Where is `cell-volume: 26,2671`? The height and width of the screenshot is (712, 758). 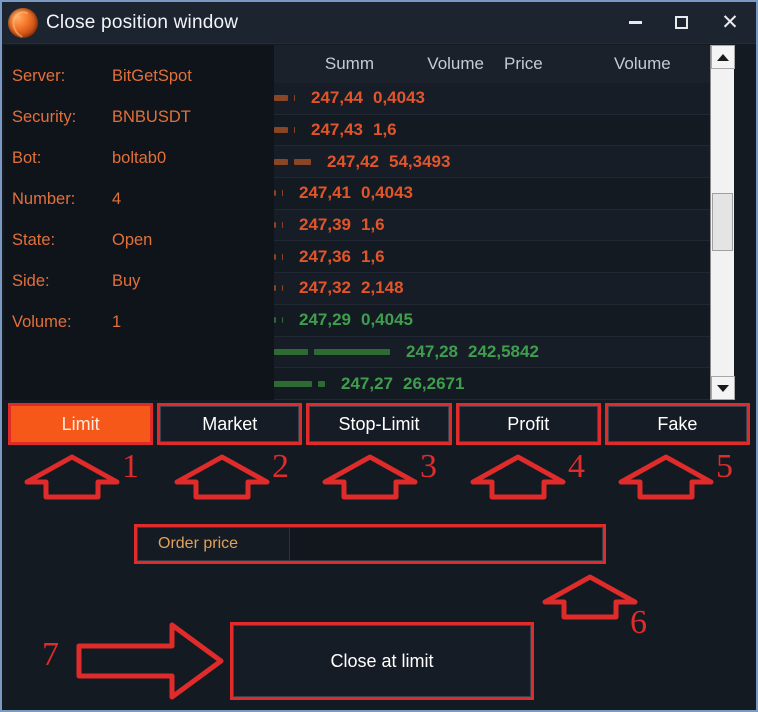
cell-volume: 26,2671 is located at coordinates (434, 383).